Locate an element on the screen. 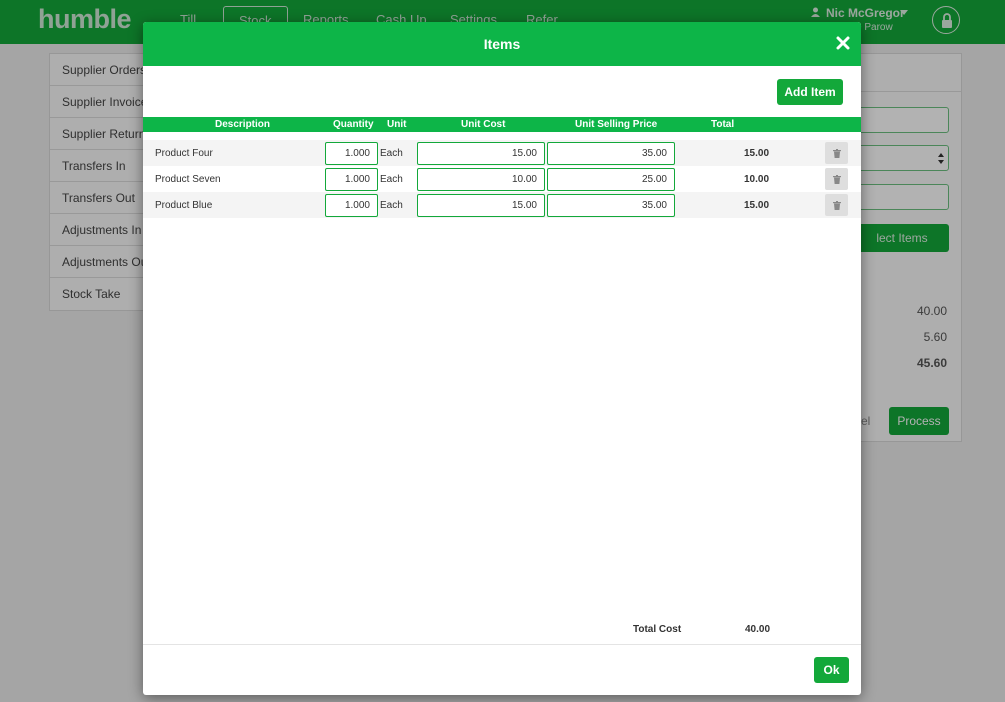 The height and width of the screenshot is (702, 1005). column-header-description: Description is located at coordinates (243, 124).